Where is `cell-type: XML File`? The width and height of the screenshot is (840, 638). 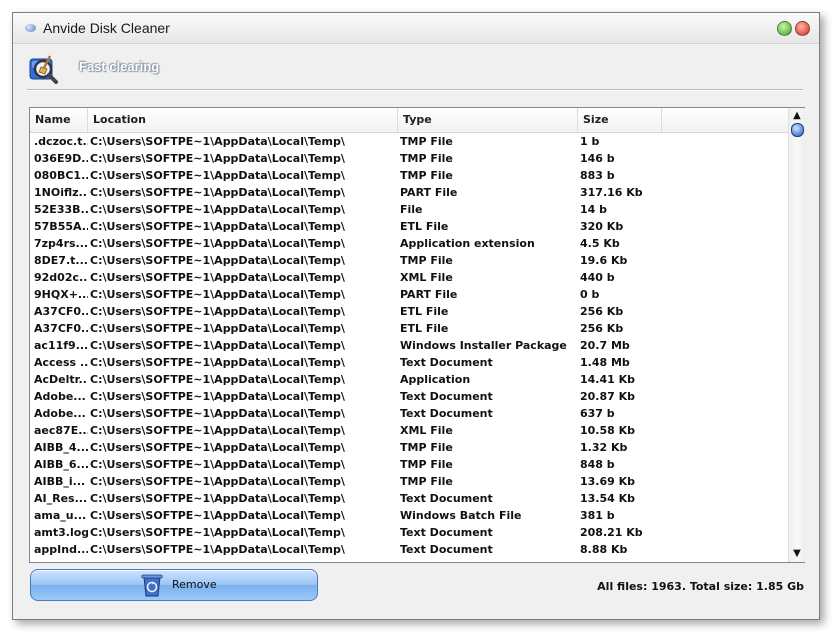 cell-type: XML File is located at coordinates (426, 277).